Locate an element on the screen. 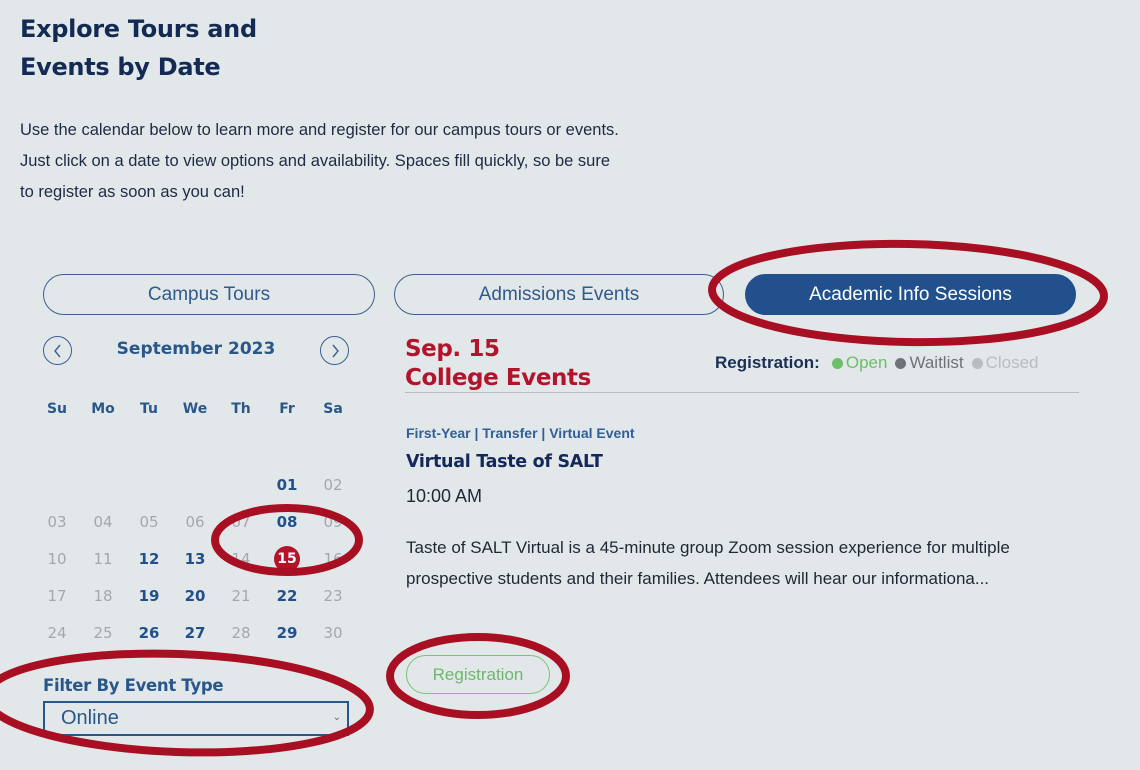 This screenshot has width=1140, height=770. calendar-day-number: 02 is located at coordinates (333, 484).